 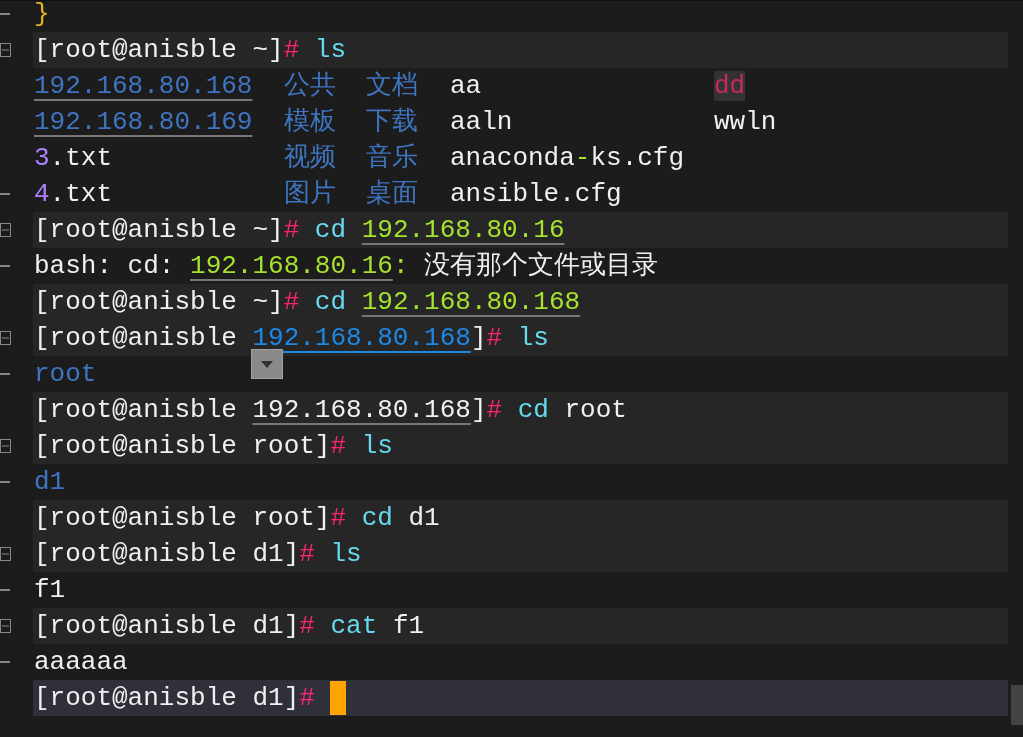 I want to click on terminal-text: aaaaaa, so click(x=81, y=662).